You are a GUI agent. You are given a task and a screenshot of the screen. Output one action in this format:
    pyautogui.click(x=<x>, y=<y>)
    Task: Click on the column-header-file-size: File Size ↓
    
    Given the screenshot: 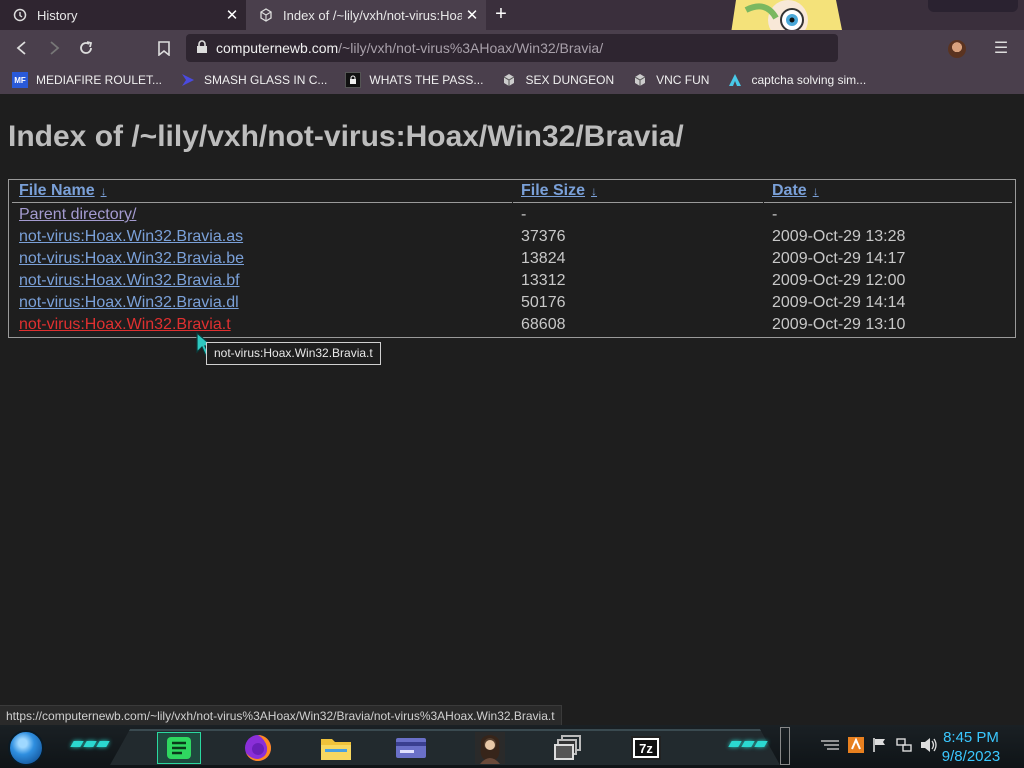 What is the action you would take?
    pyautogui.click(x=559, y=191)
    